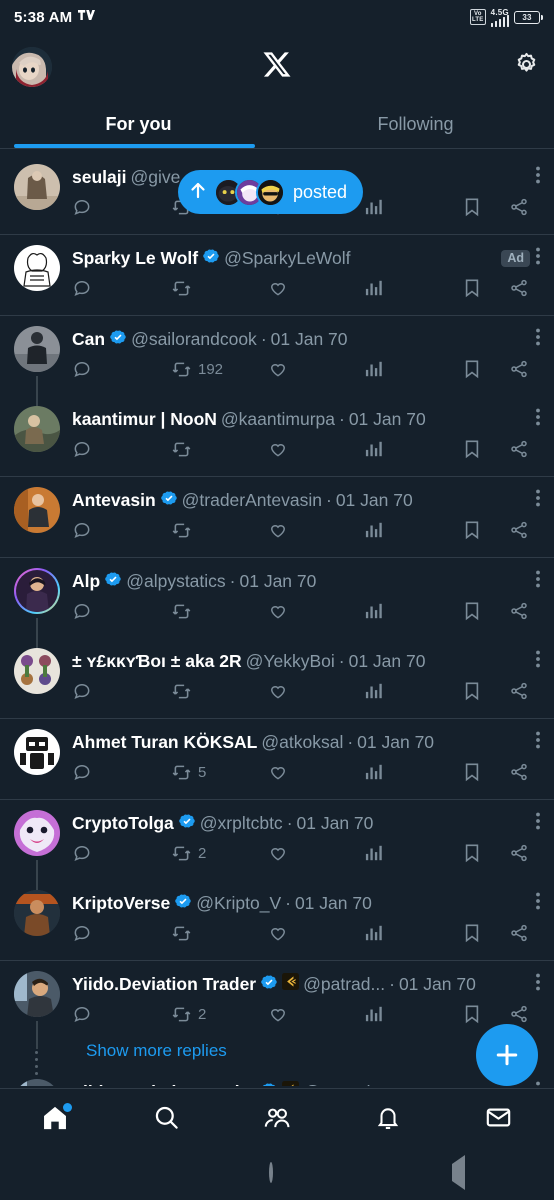 Image resolution: width=554 pixels, height=1200 pixels. Describe the element at coordinates (55, 1118) in the screenshot. I see `nav-item-home` at that location.